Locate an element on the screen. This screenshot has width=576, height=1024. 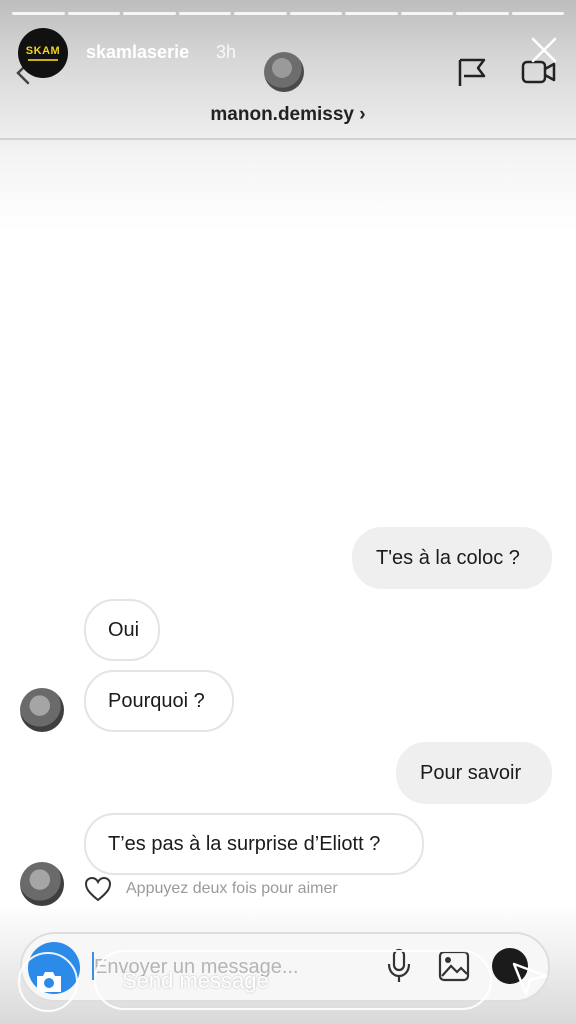
dm-username-link: manon.demissy › is located at coordinates (288, 115).